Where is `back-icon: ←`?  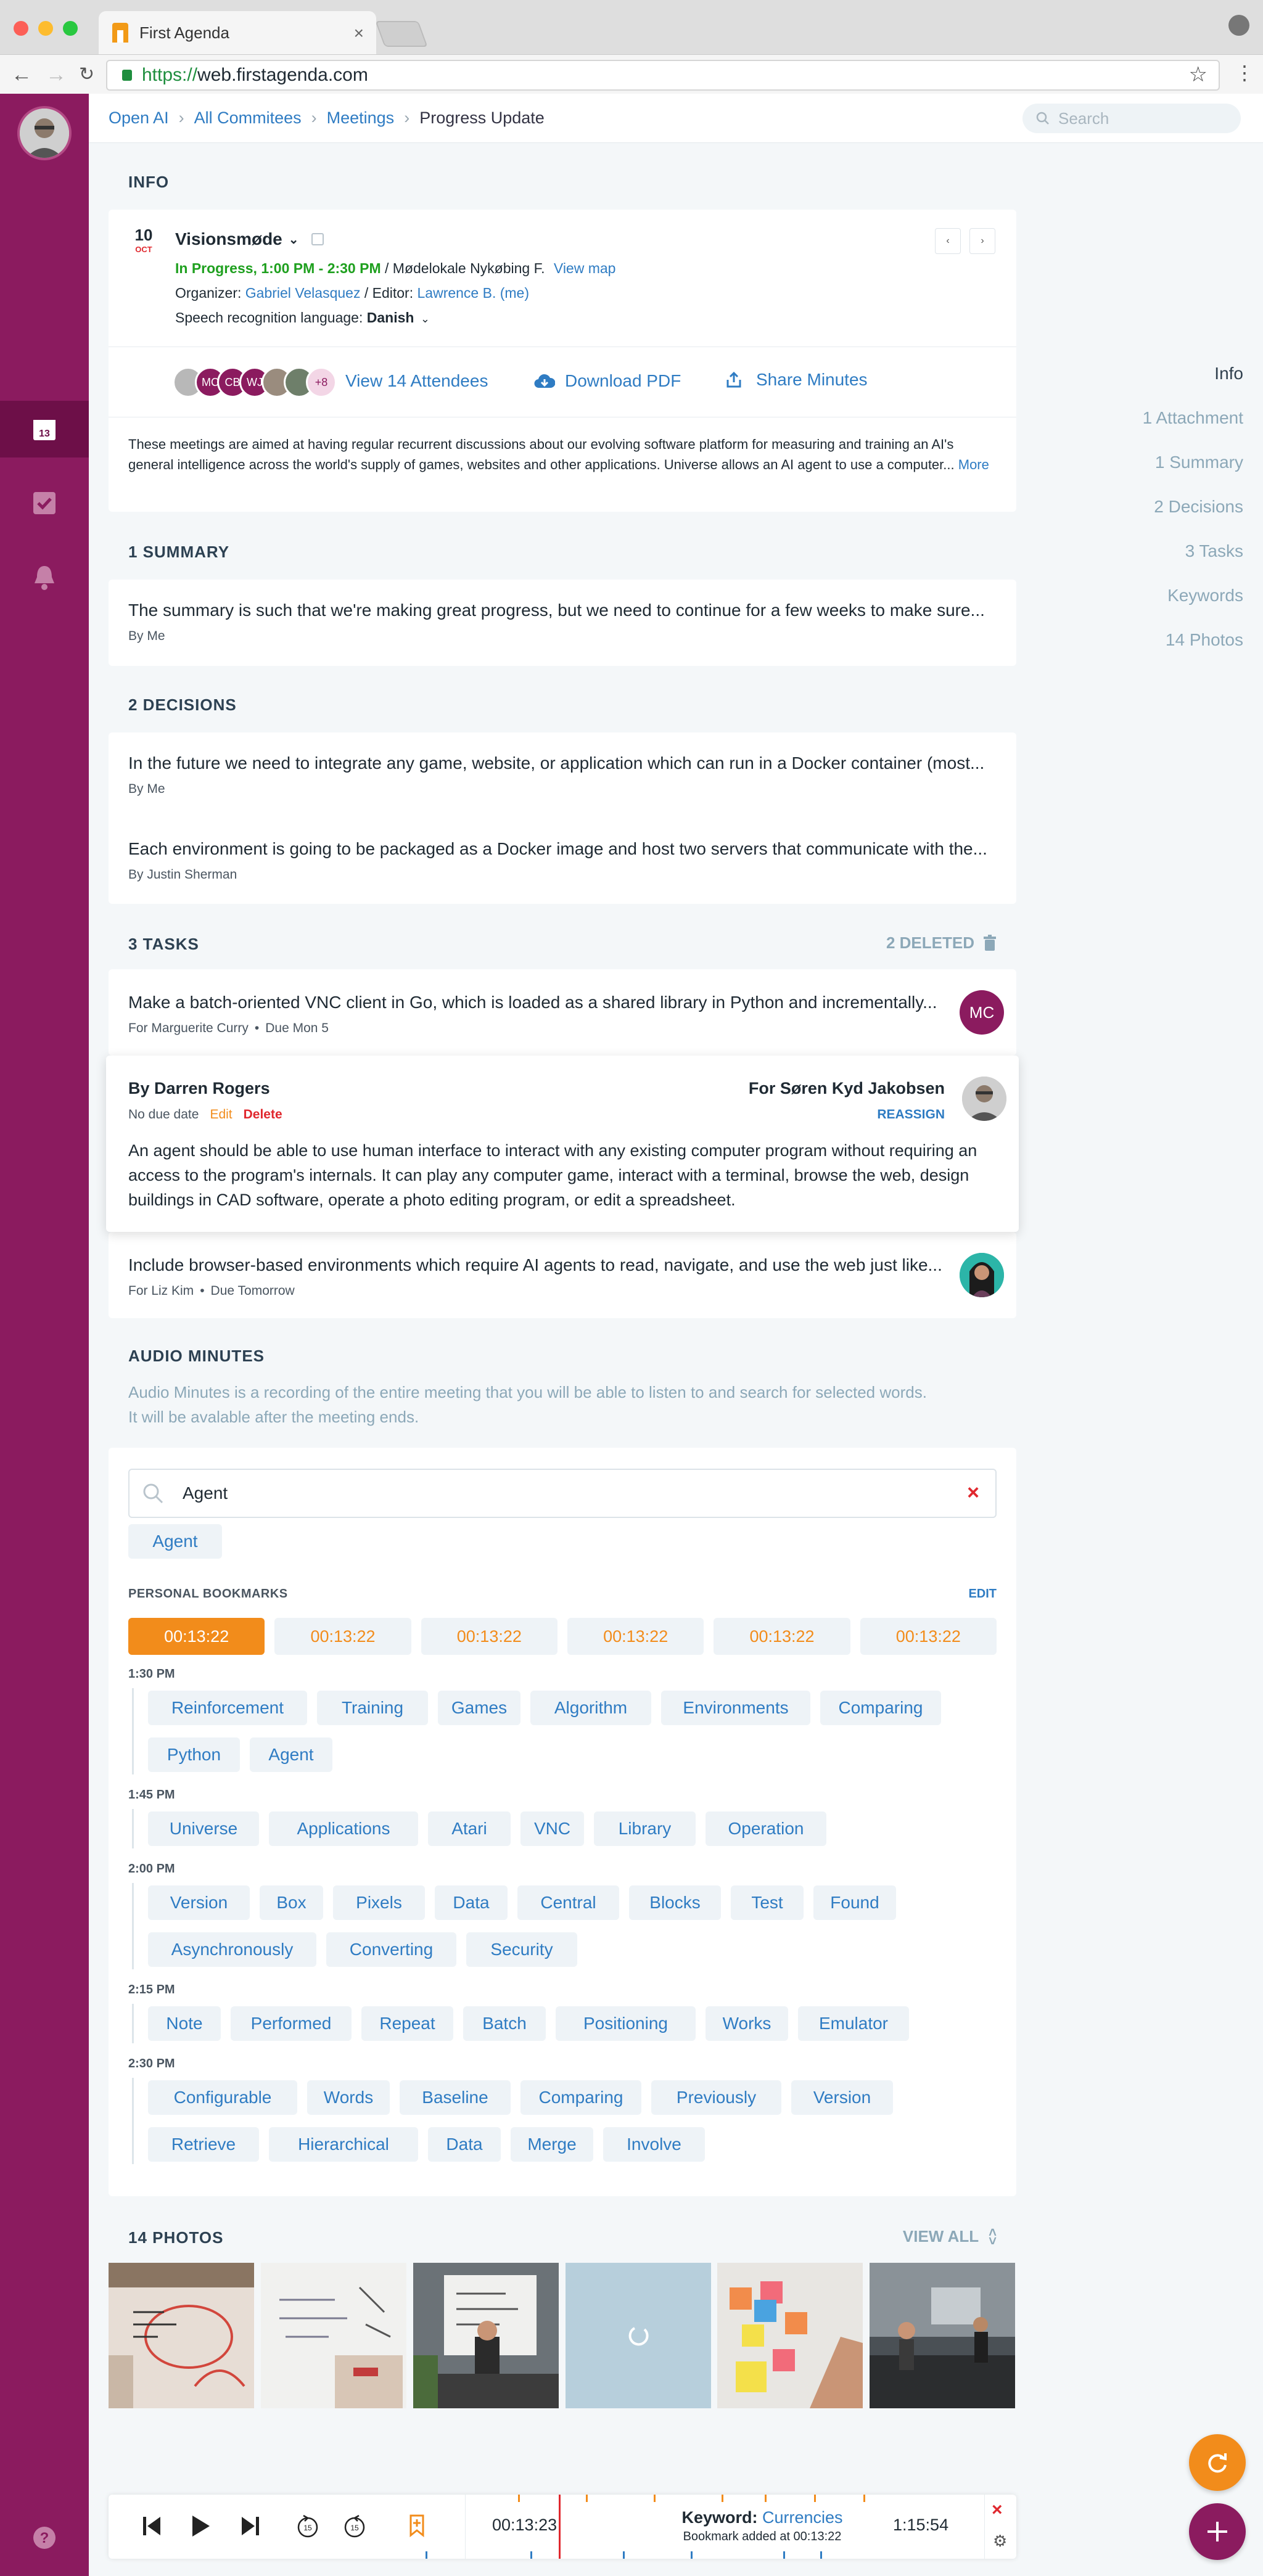
back-icon: ← is located at coordinates (21, 74).